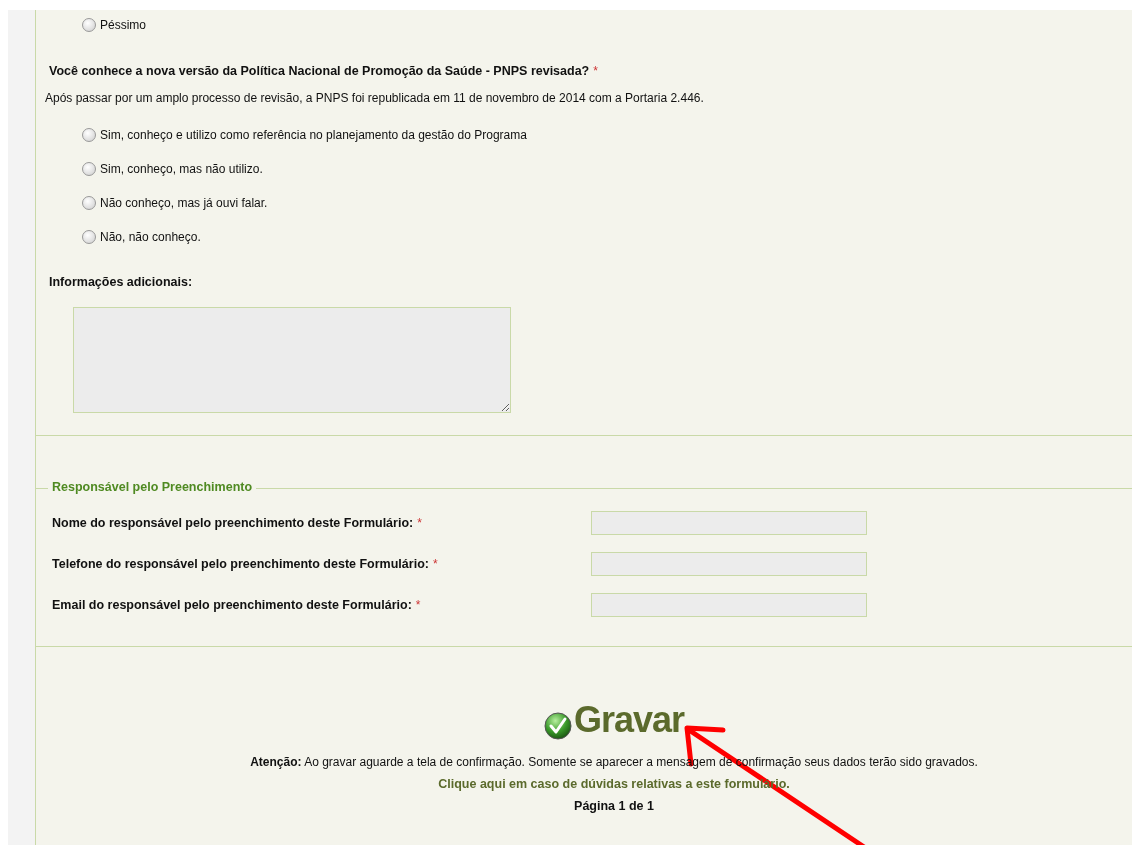 This screenshot has width=1132, height=845. I want to click on text-area, so click(292, 360).